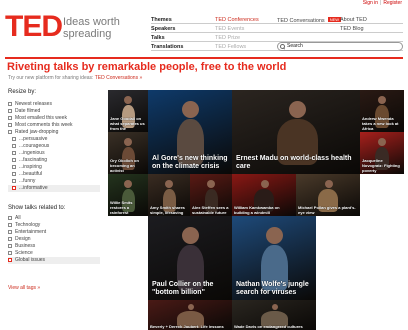  I want to click on resize-label: ...beautiful, so click(31, 174).